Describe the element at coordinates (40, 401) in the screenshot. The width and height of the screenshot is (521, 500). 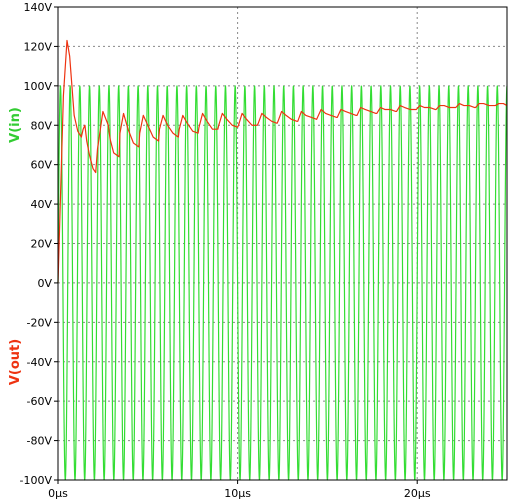
I see `y-tick-label: -60V` at that location.